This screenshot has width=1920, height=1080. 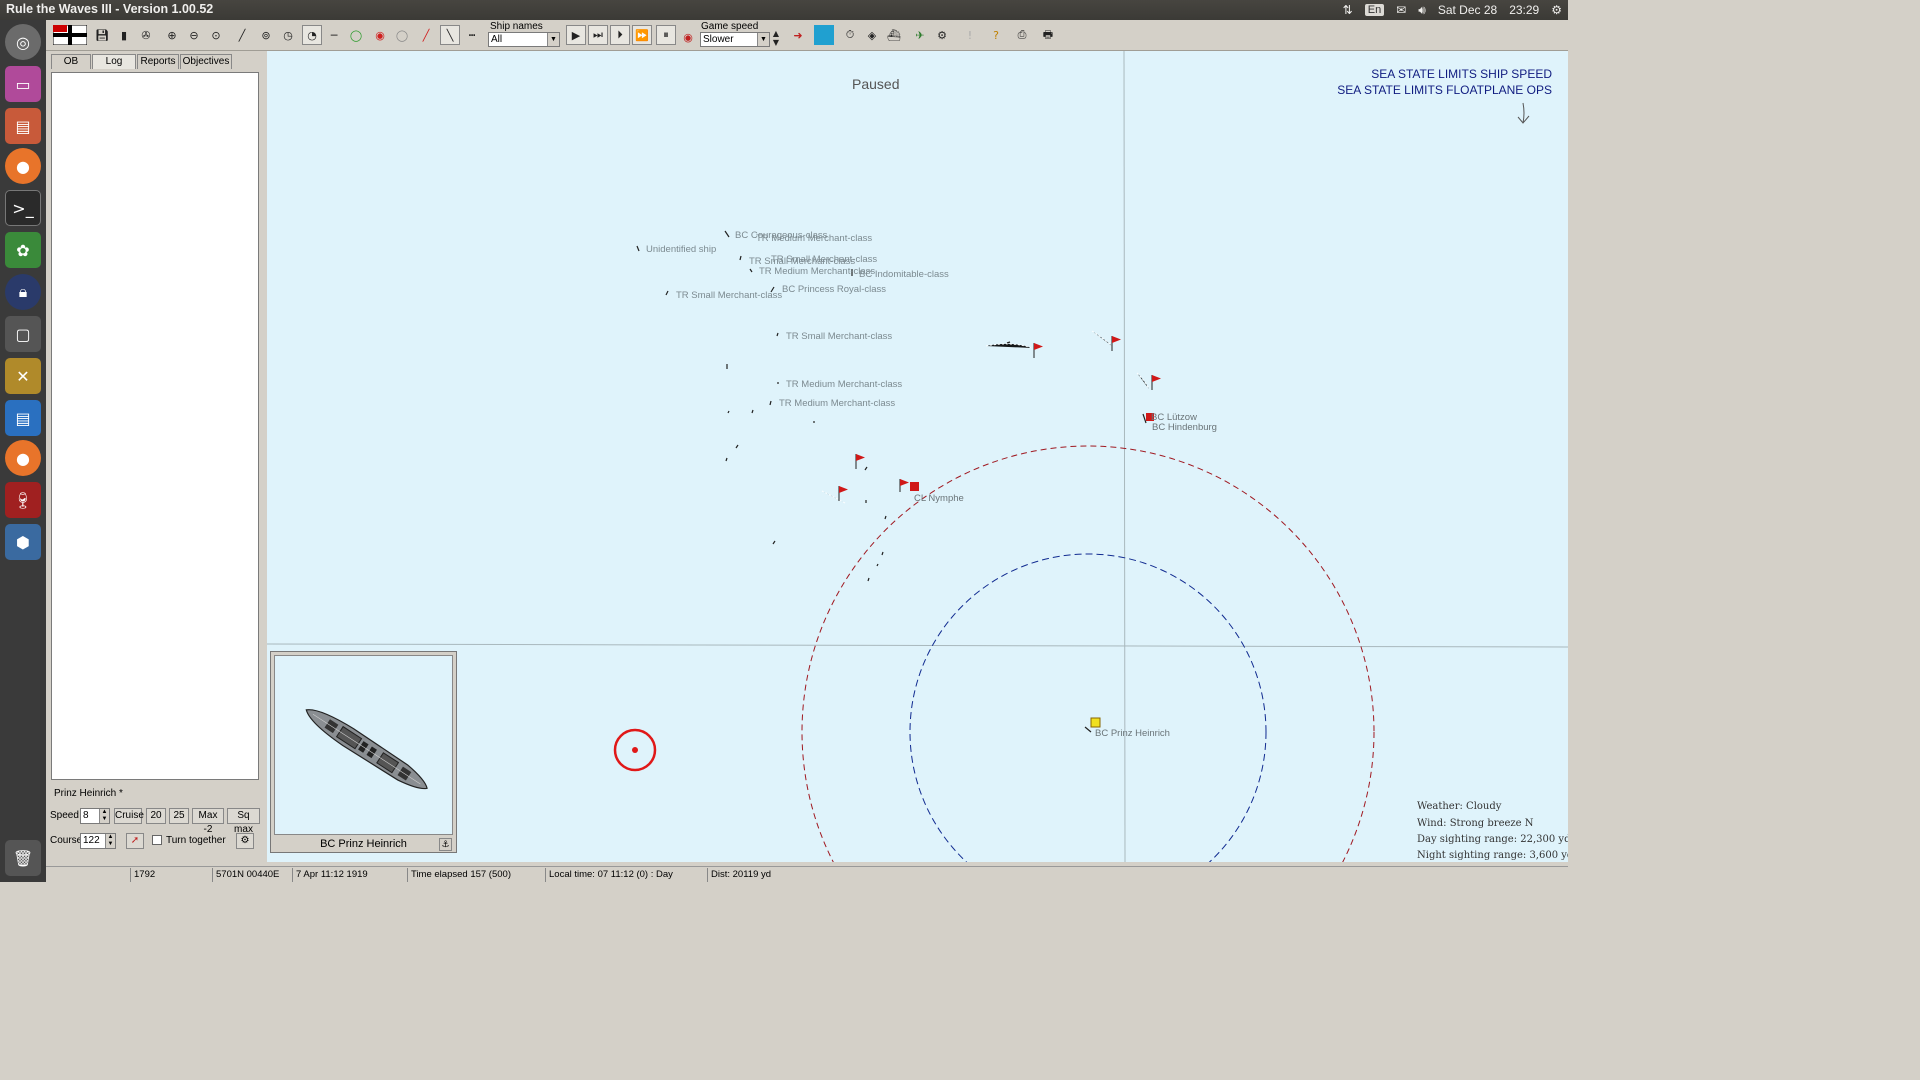 I want to click on files-window-icon: ▭, so click(x=23, y=84).